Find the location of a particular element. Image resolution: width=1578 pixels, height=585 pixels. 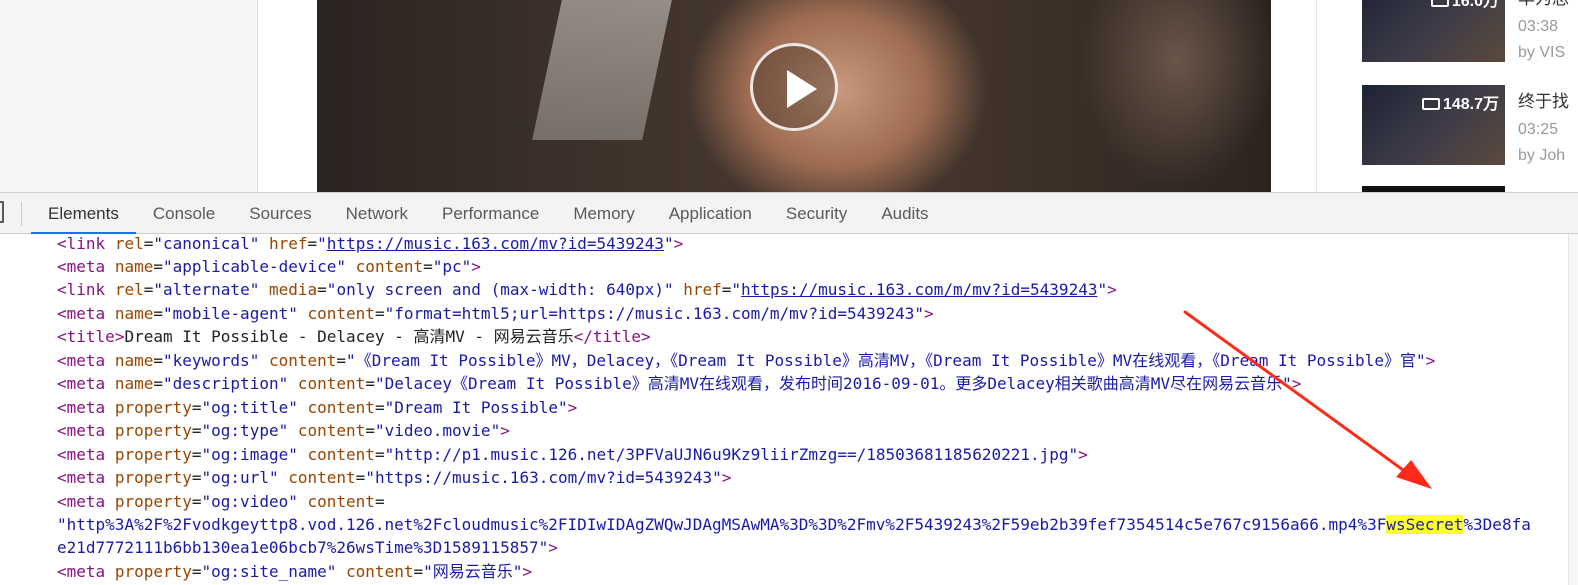

attr-value: applicable-device is located at coordinates (254, 266).